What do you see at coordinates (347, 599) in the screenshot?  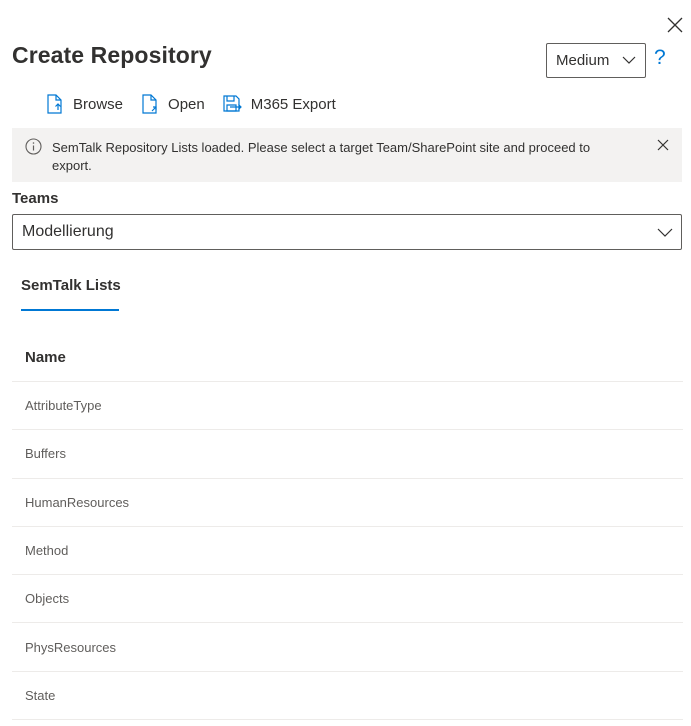 I see `list-row: Objects` at bounding box center [347, 599].